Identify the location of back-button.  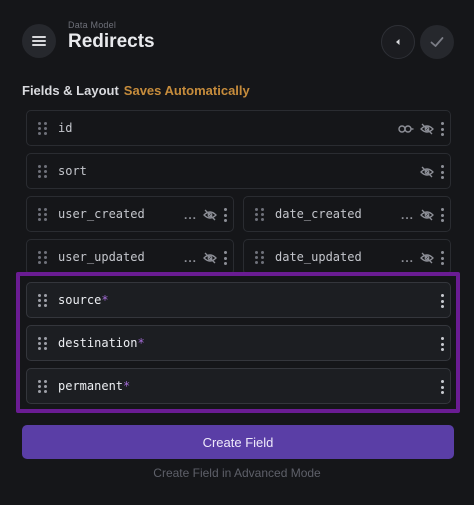
(398, 42).